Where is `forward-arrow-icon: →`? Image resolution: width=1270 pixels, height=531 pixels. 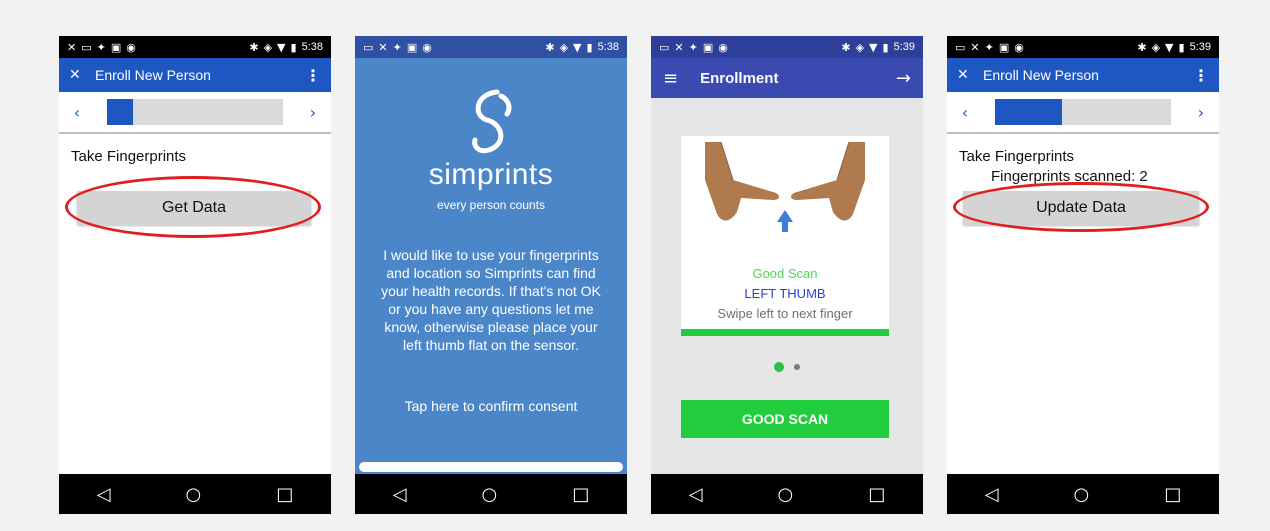 forward-arrow-icon: → is located at coordinates (903, 78).